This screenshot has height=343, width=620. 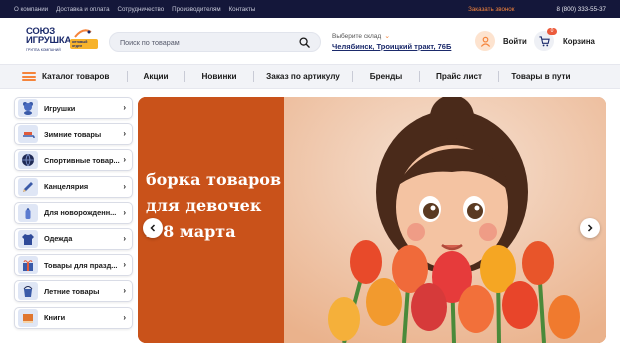 I want to click on nav-item-price-list: Прайс лист, so click(x=459, y=76).